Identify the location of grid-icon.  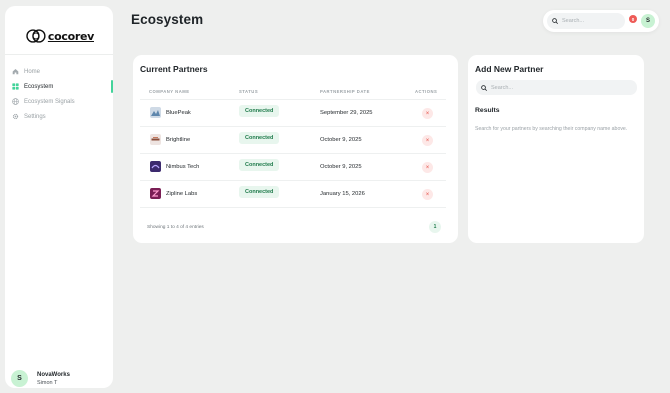
(15, 86).